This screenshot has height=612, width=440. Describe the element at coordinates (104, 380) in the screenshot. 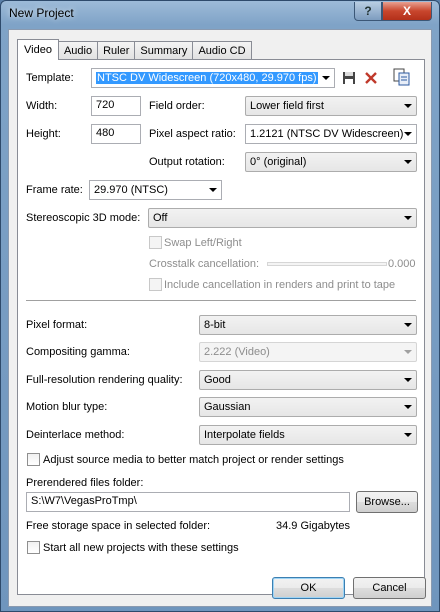

I see `fullres-quality-label: Full-resolution rendering quality:` at that location.